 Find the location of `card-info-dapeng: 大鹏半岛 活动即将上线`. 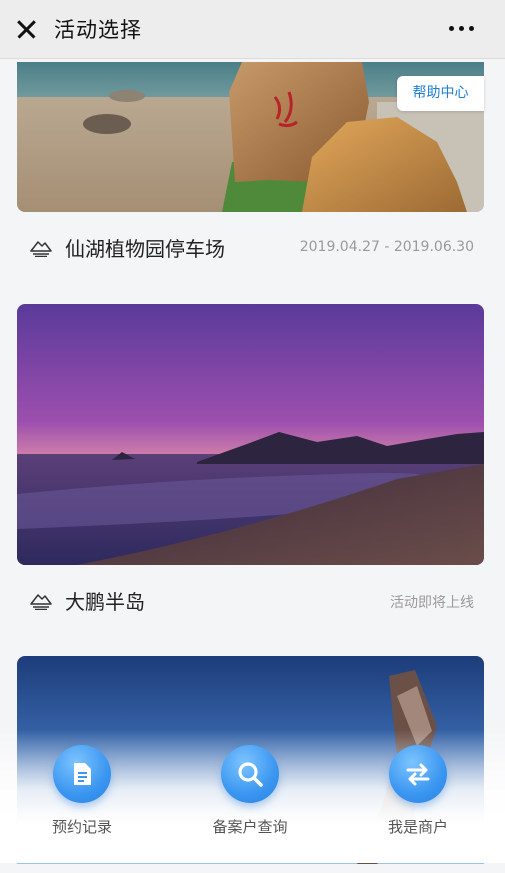

card-info-dapeng: 大鹏半岛 活动即将上线 is located at coordinates (250, 600).